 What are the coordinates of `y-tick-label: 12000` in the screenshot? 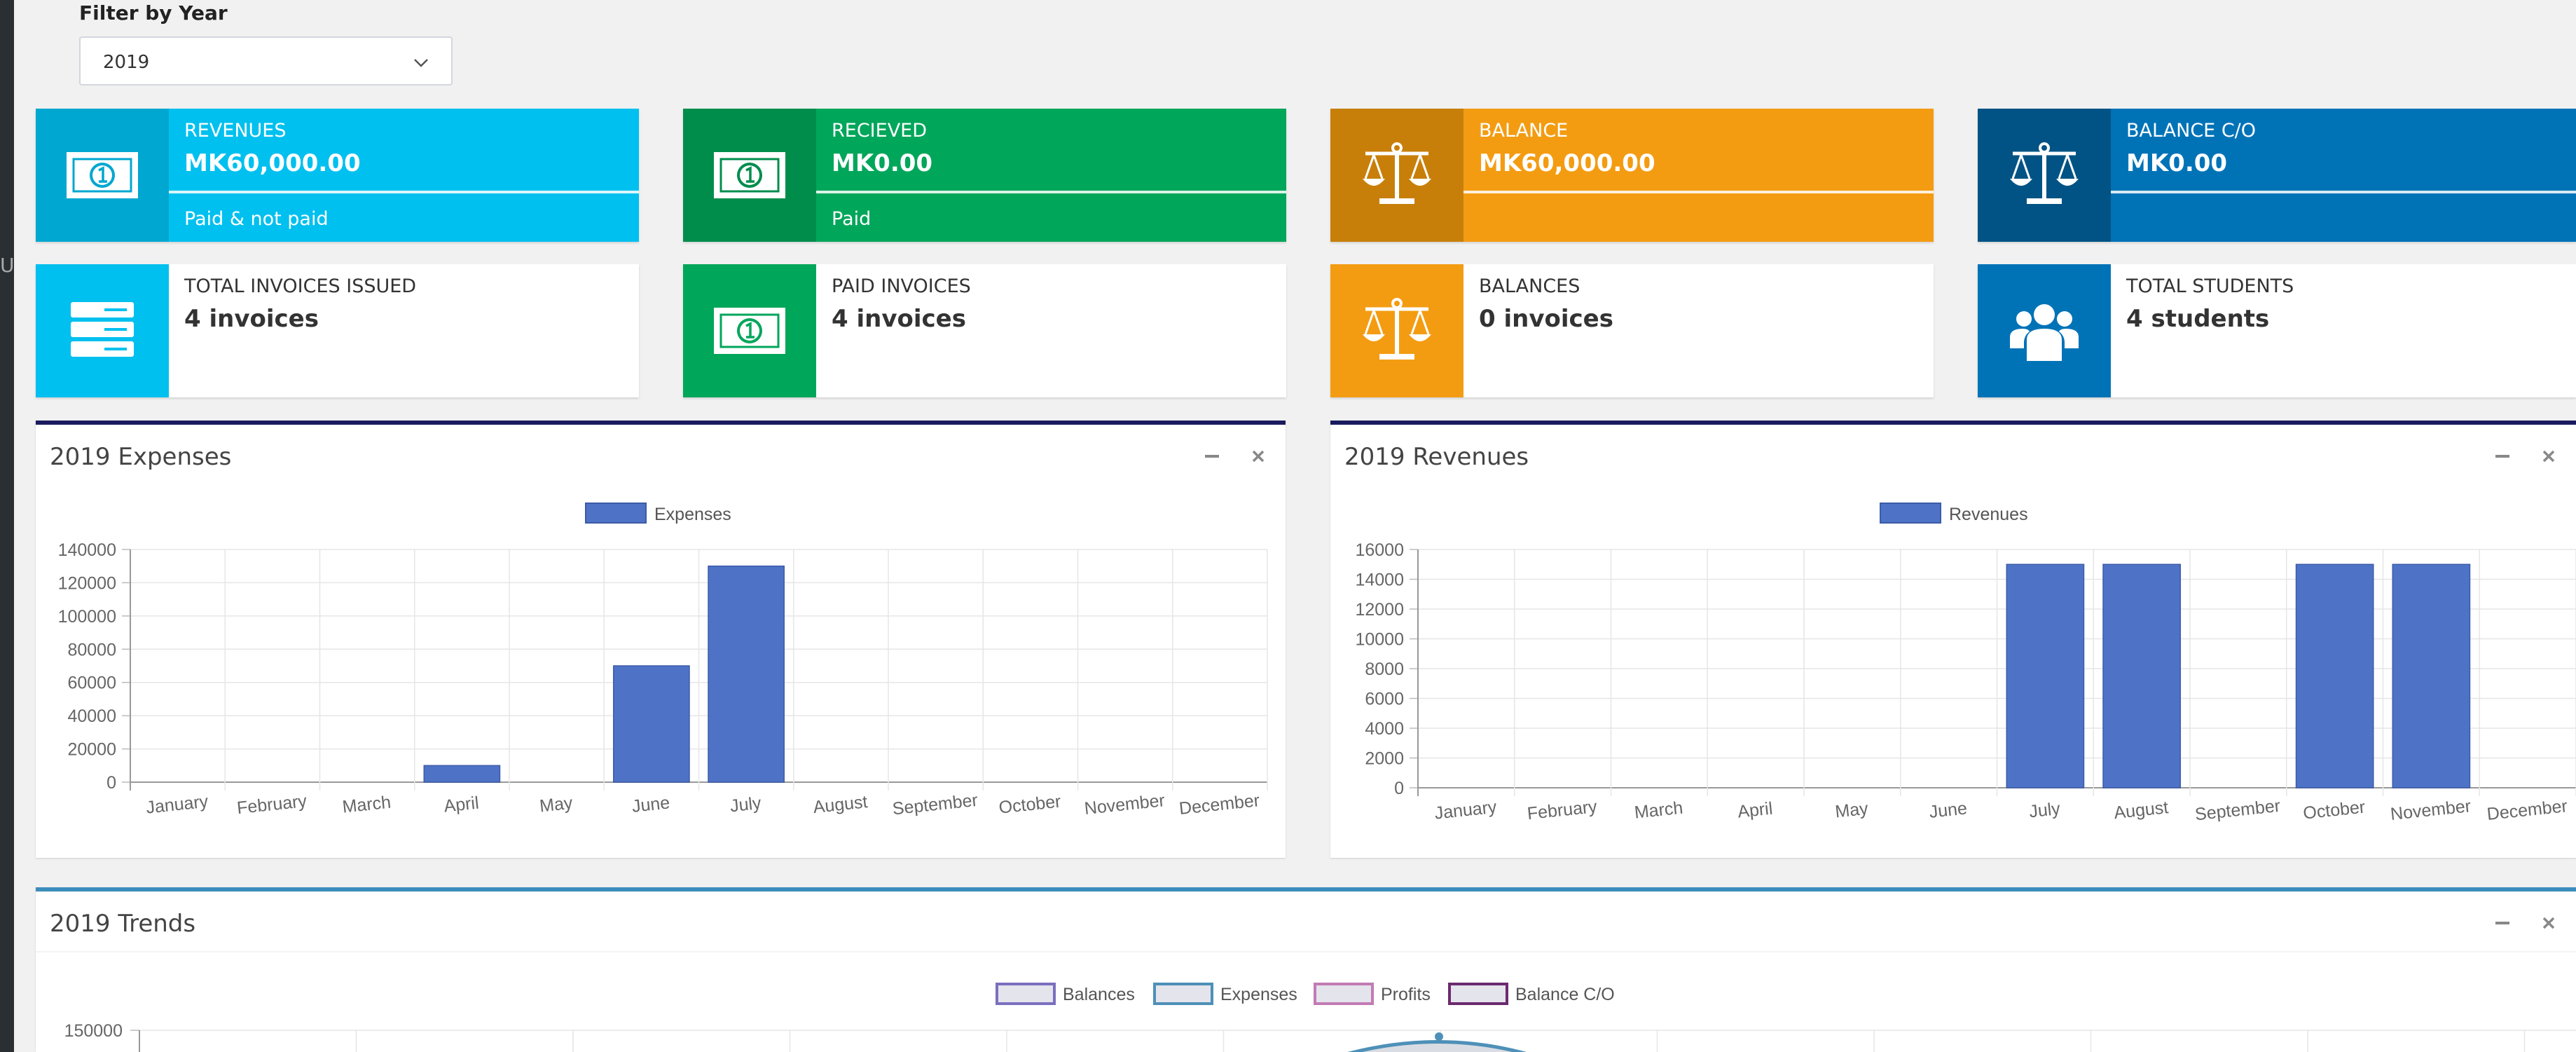 It's located at (1379, 610).